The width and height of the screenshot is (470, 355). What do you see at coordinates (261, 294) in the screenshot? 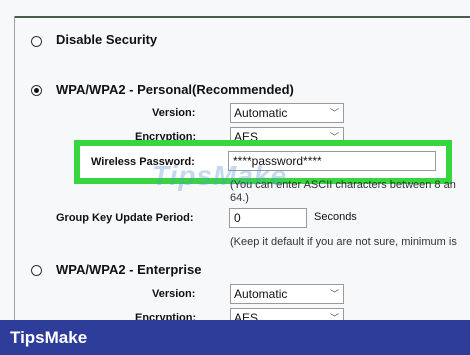
I see `enterprise-version-value: Automatic` at bounding box center [261, 294].